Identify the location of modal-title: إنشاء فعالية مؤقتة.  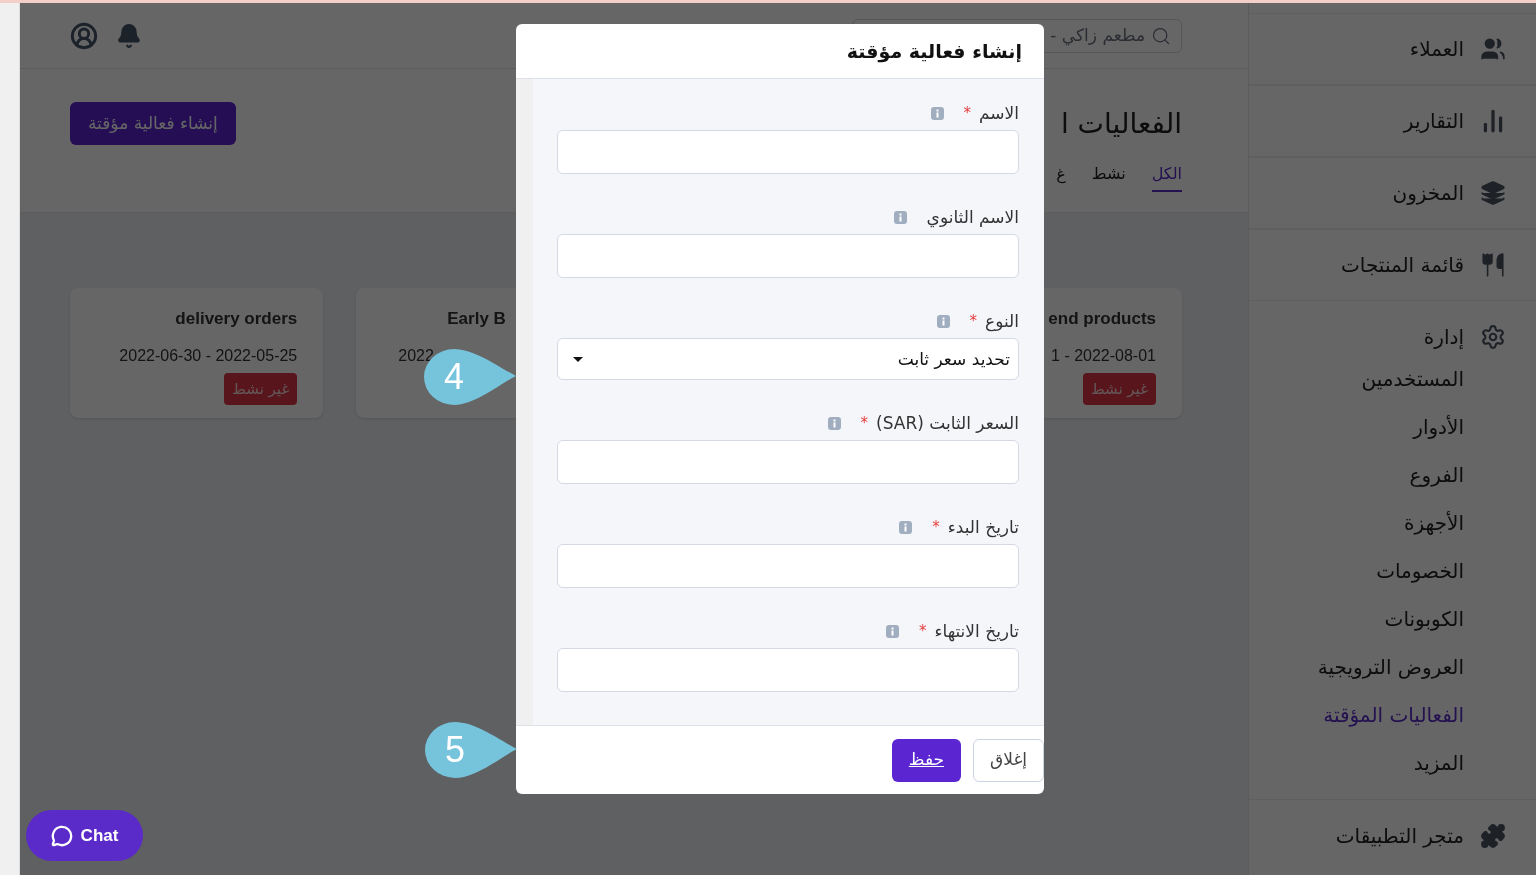
(934, 51).